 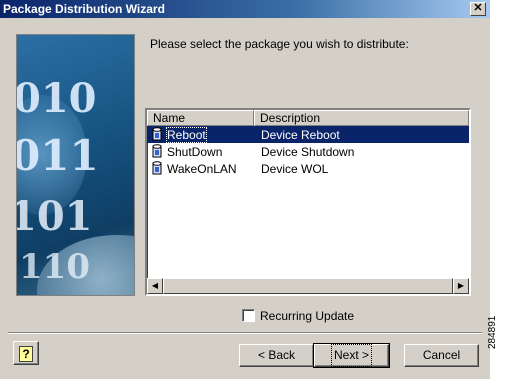 What do you see at coordinates (84, 9) in the screenshot?
I see `window-title: Package Distribution Wizard` at bounding box center [84, 9].